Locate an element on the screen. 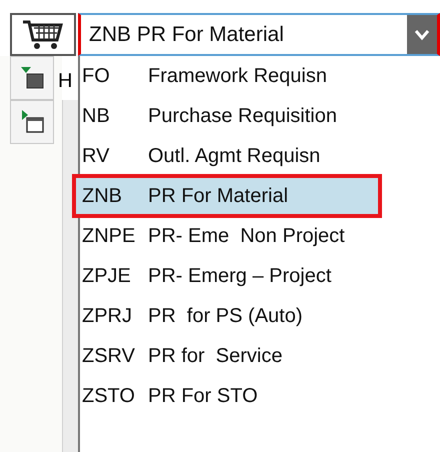  dropdown-button is located at coordinates (422, 34).